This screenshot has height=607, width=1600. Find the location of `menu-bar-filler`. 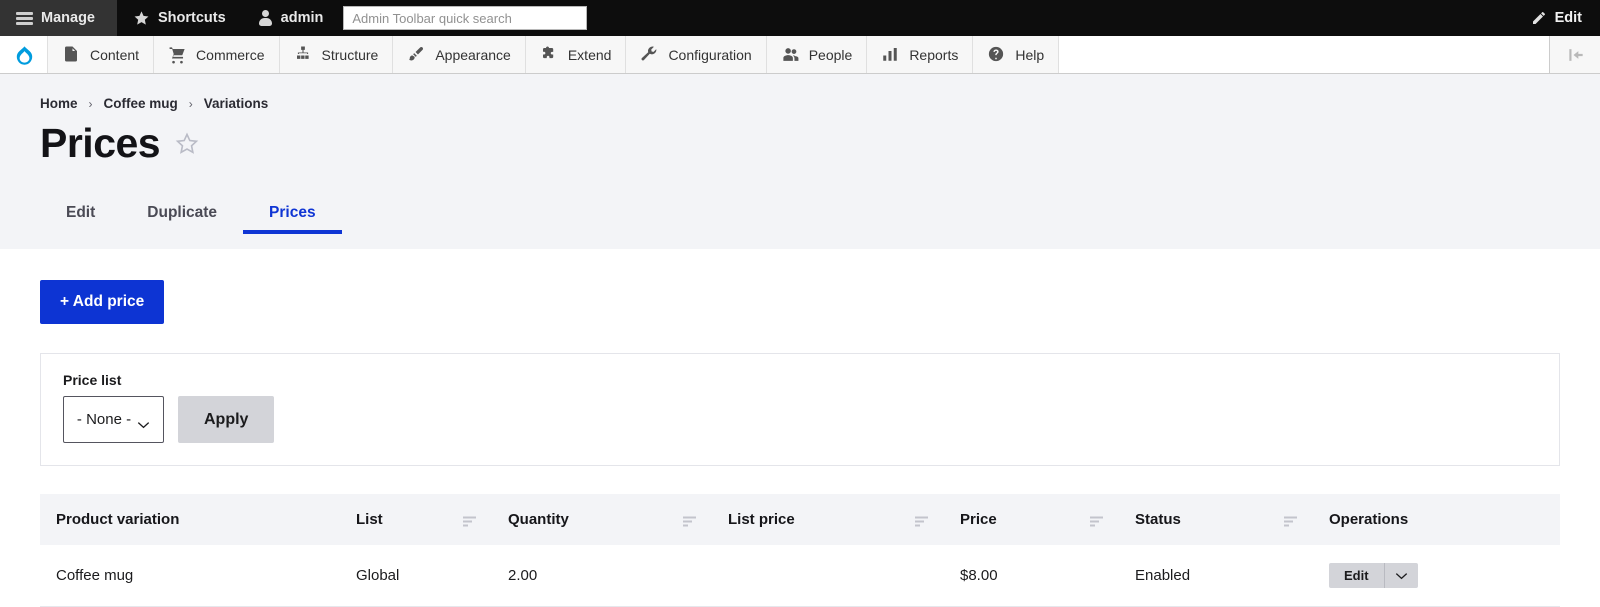

menu-bar-filler is located at coordinates (1304, 54).